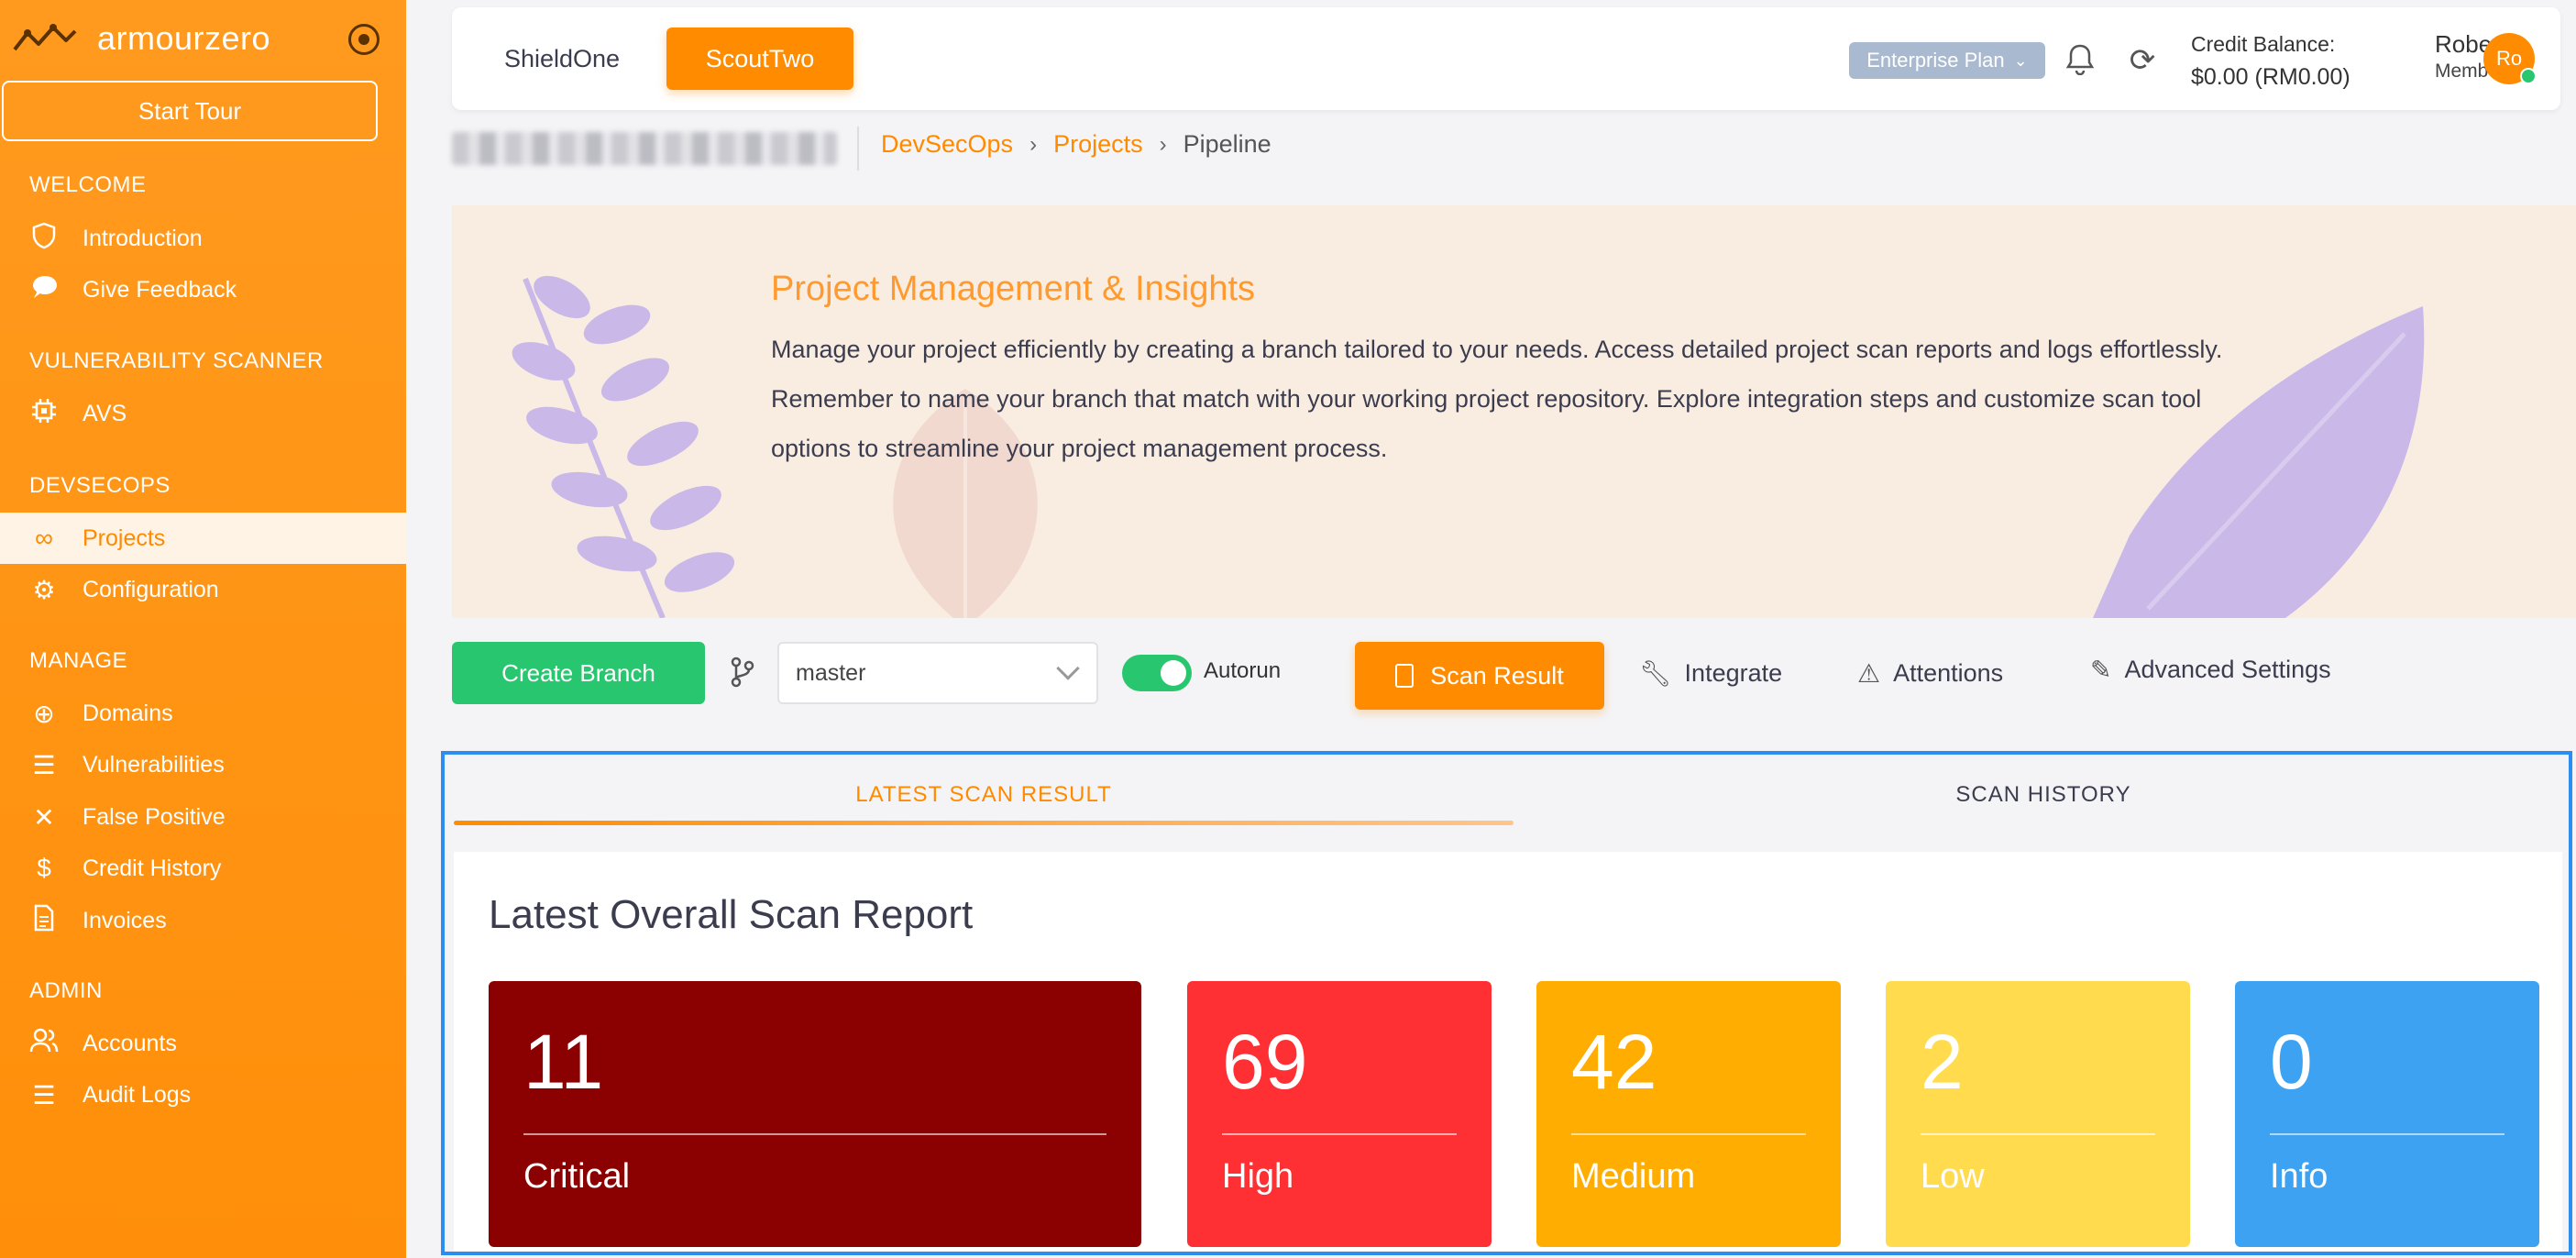 The image size is (2576, 1258). I want to click on sidebar-item-configuration: ⚙ Configuration, so click(203, 589).